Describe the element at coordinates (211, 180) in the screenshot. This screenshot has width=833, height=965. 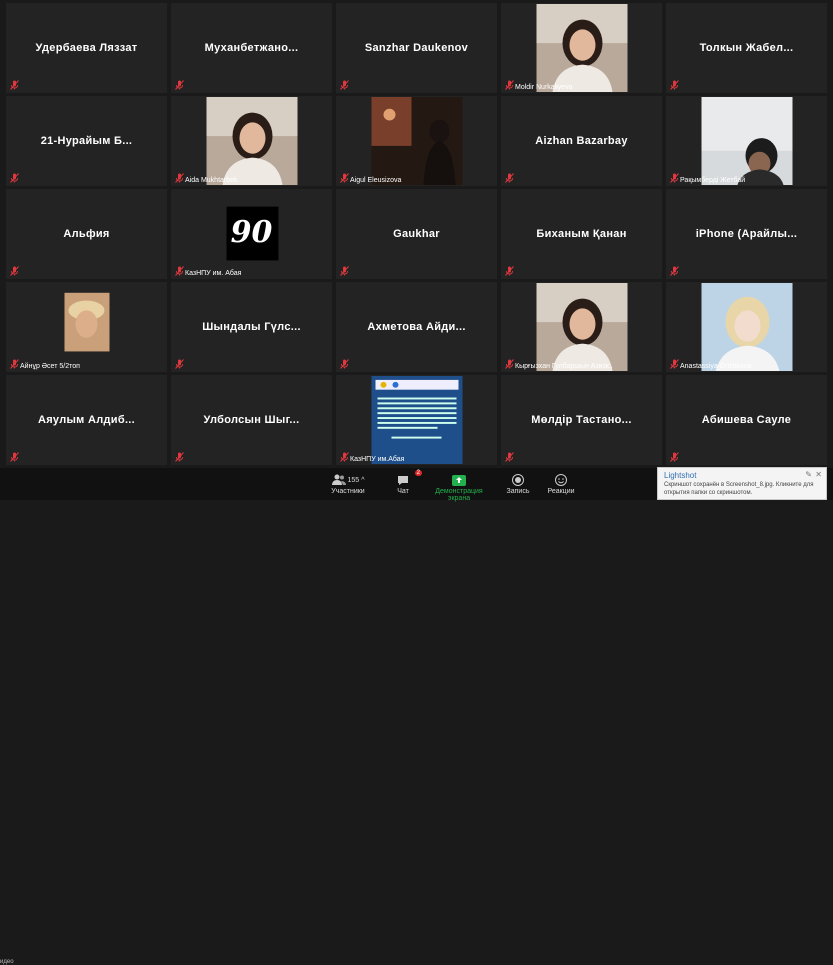
I see `participant-label: Aida Mukhtarbek` at that location.